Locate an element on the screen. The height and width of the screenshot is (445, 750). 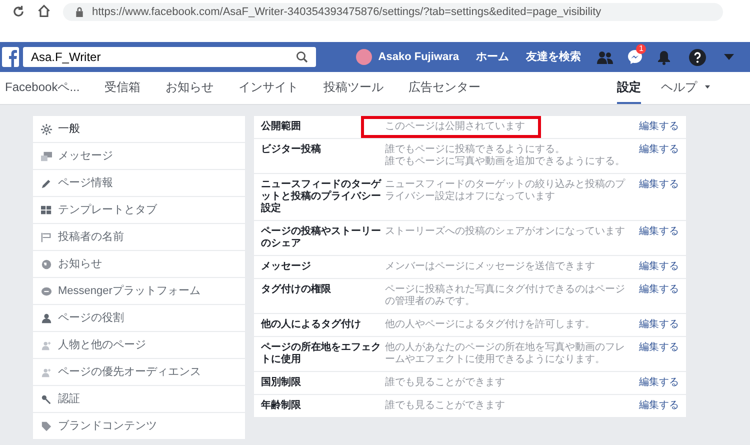
nav-tab: 広告センター is located at coordinates (444, 88).